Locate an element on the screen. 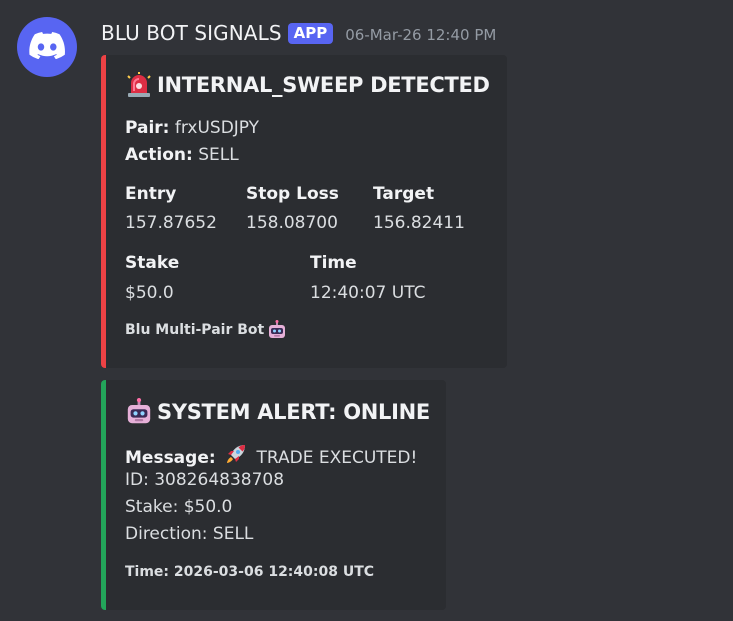 This screenshot has width=733, height=621. field-value-entry: 157.87652 is located at coordinates (171, 223).